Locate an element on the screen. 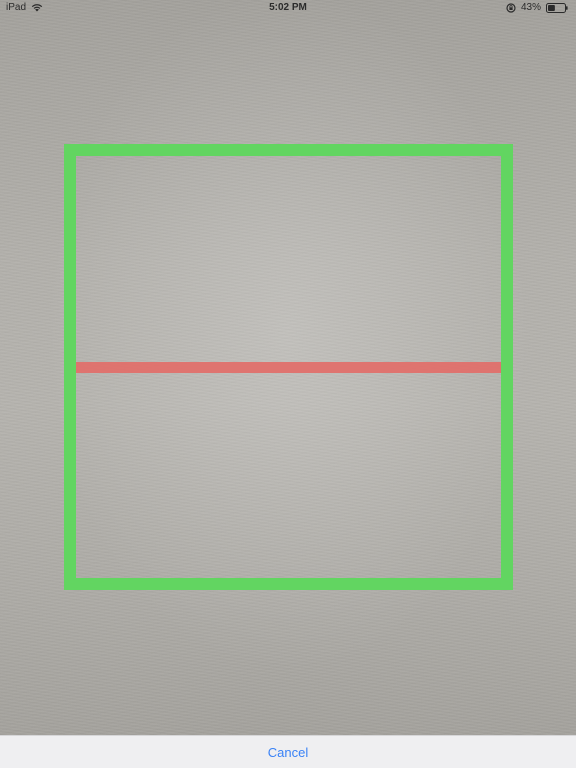 The image size is (576, 768). status-bar: iPad 5:02 PM 43% is located at coordinates (288, 9).